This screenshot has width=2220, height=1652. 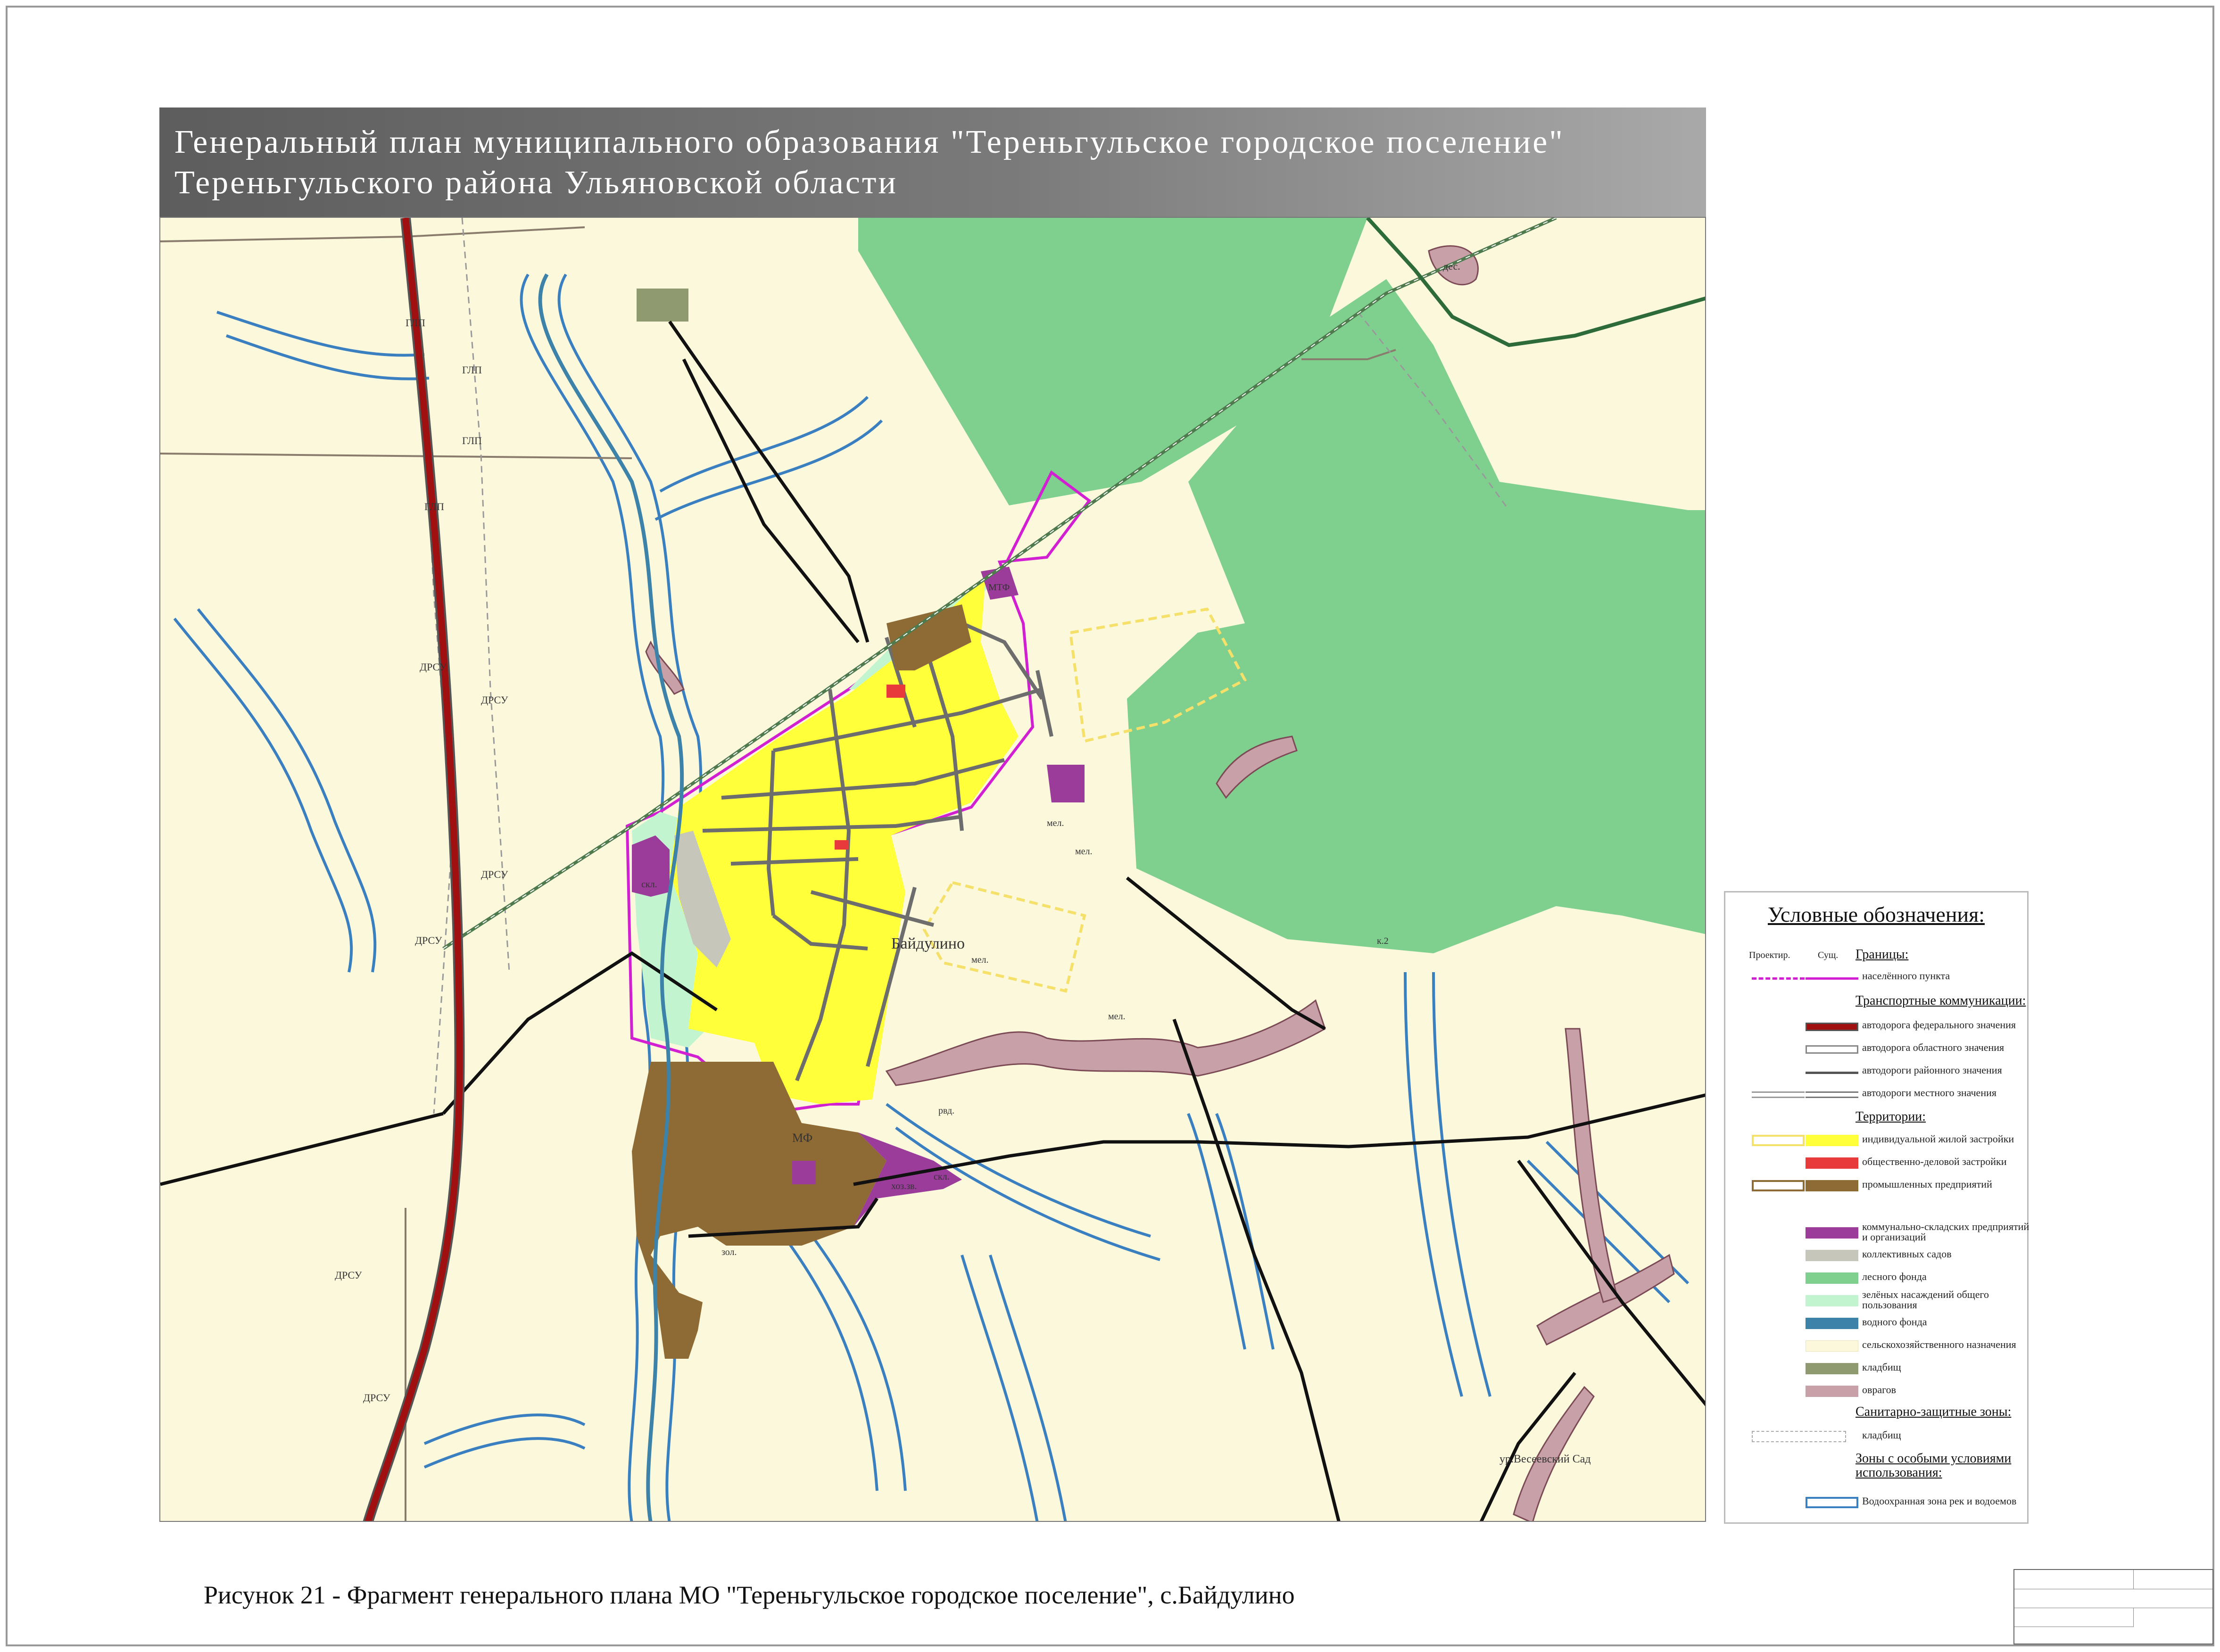 I want to click on swatch-road-local-existing, so click(x=1832, y=1094).